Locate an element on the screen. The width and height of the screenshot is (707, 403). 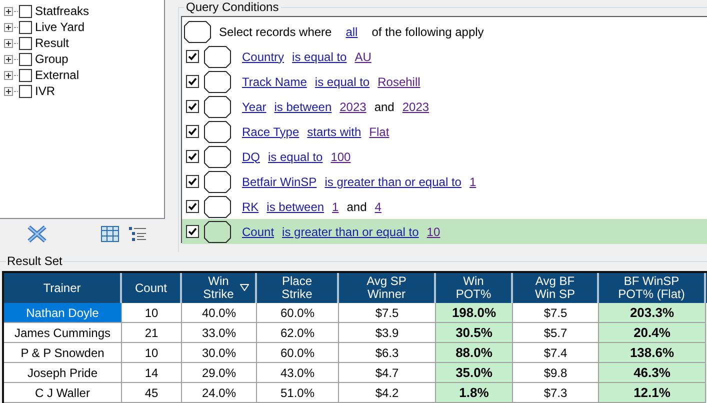
match-mode-link: all is located at coordinates (352, 31).